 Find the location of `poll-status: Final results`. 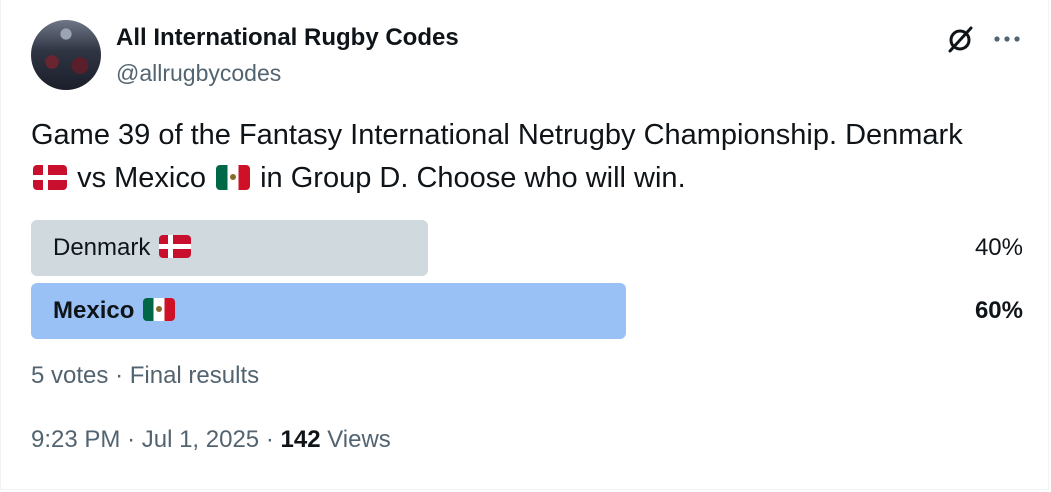

poll-status: Final results is located at coordinates (194, 375).